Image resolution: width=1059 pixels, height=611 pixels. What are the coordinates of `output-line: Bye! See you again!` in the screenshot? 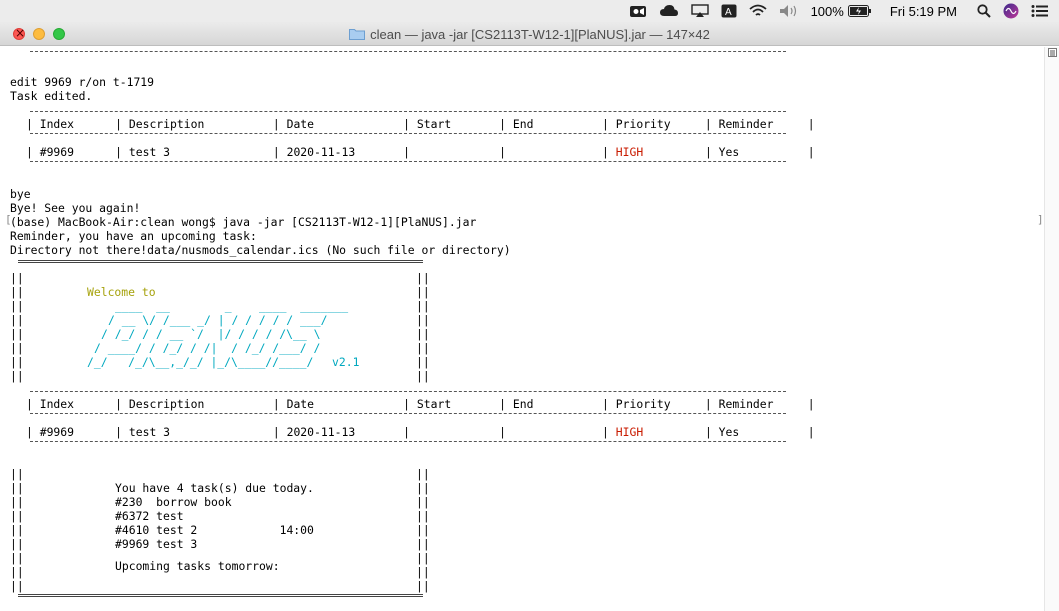 It's located at (75, 208).